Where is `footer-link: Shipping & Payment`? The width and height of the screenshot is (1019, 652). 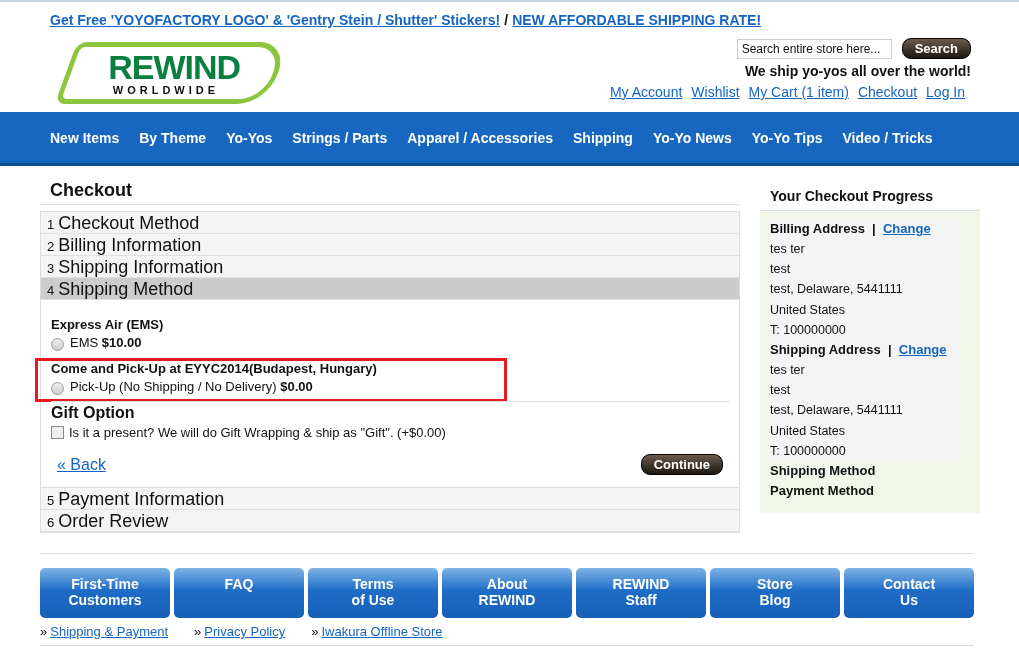 footer-link: Shipping & Payment is located at coordinates (109, 631).